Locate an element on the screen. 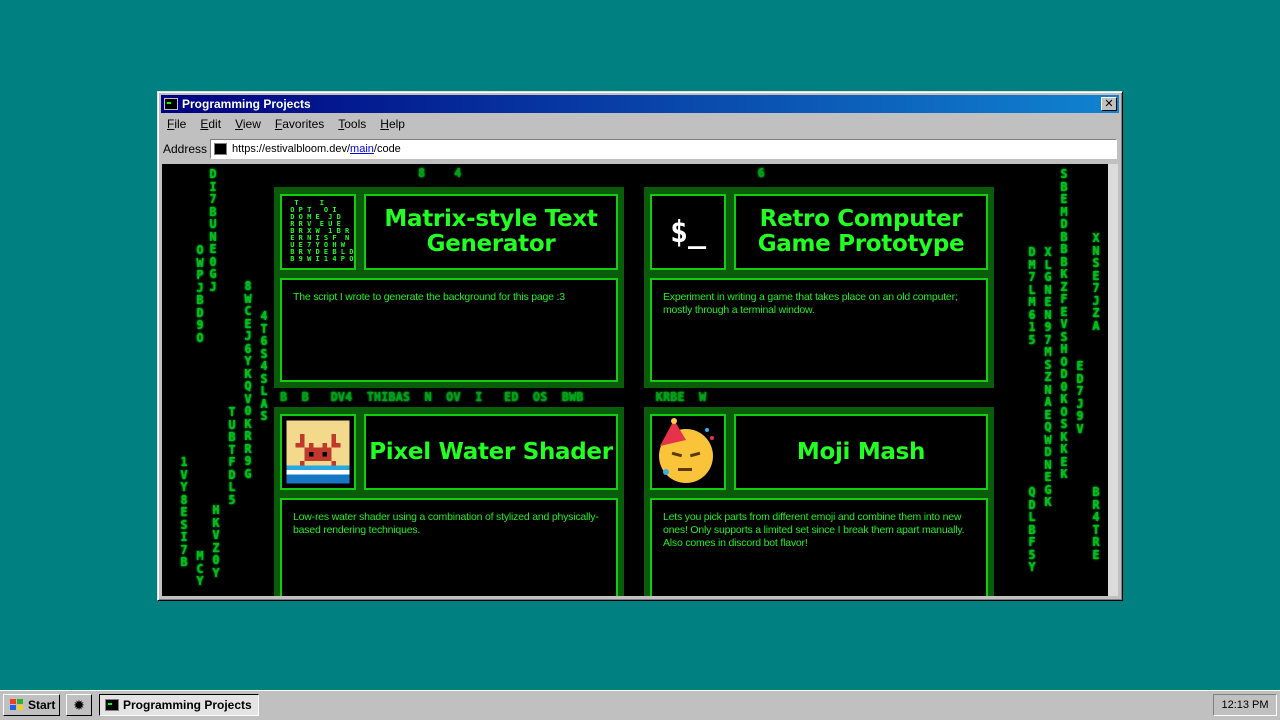 This screenshot has height=720, width=1280. window-title: Programming Projects is located at coordinates (246, 104).